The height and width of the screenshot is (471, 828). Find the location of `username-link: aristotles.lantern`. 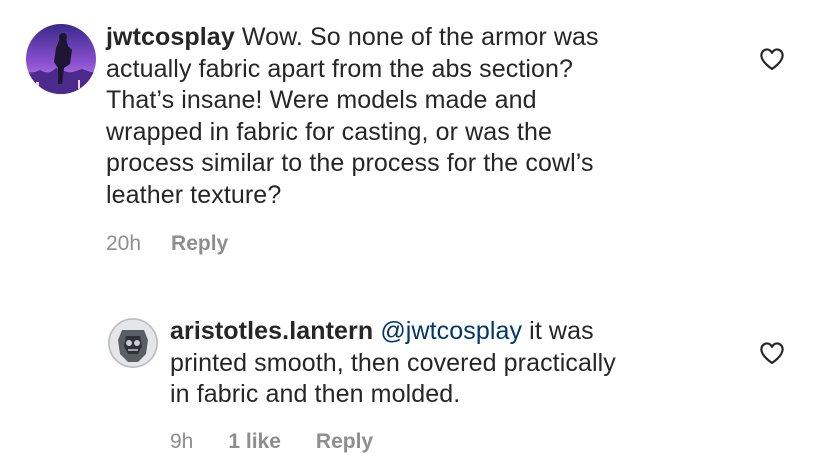

username-link: aristotles.lantern is located at coordinates (271, 331).